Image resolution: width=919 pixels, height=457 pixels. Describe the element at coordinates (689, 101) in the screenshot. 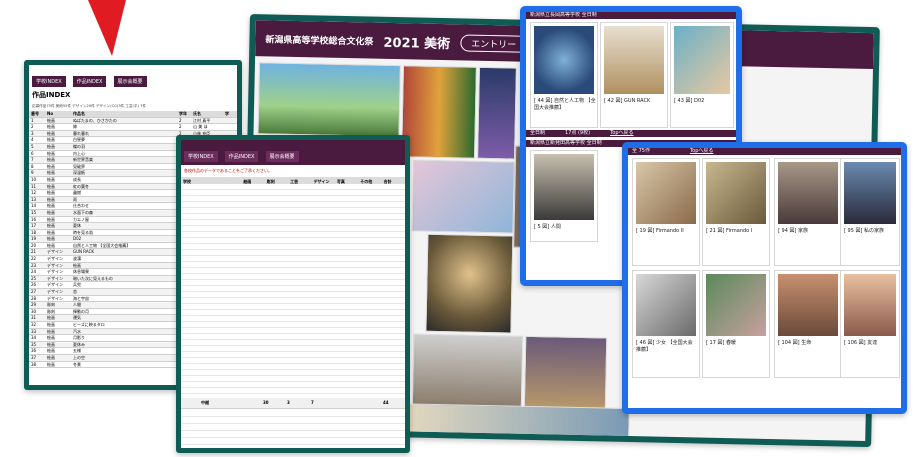

I see `artwork-caption: [ 43 図] D02` at that location.